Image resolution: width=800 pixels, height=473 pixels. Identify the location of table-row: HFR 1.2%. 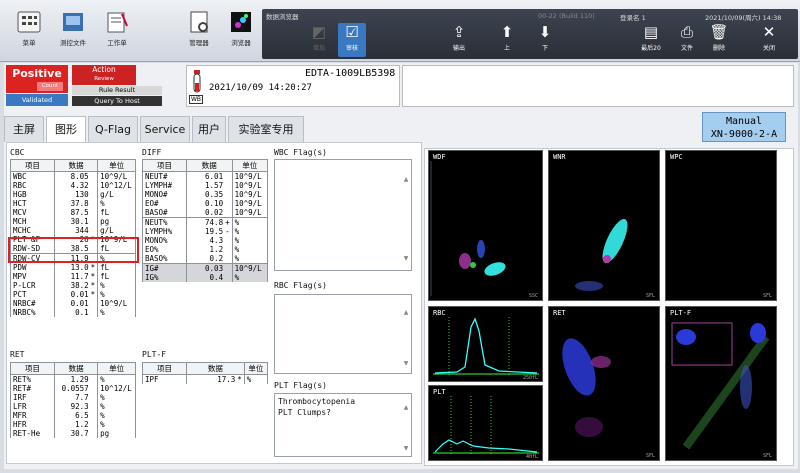
(73, 424).